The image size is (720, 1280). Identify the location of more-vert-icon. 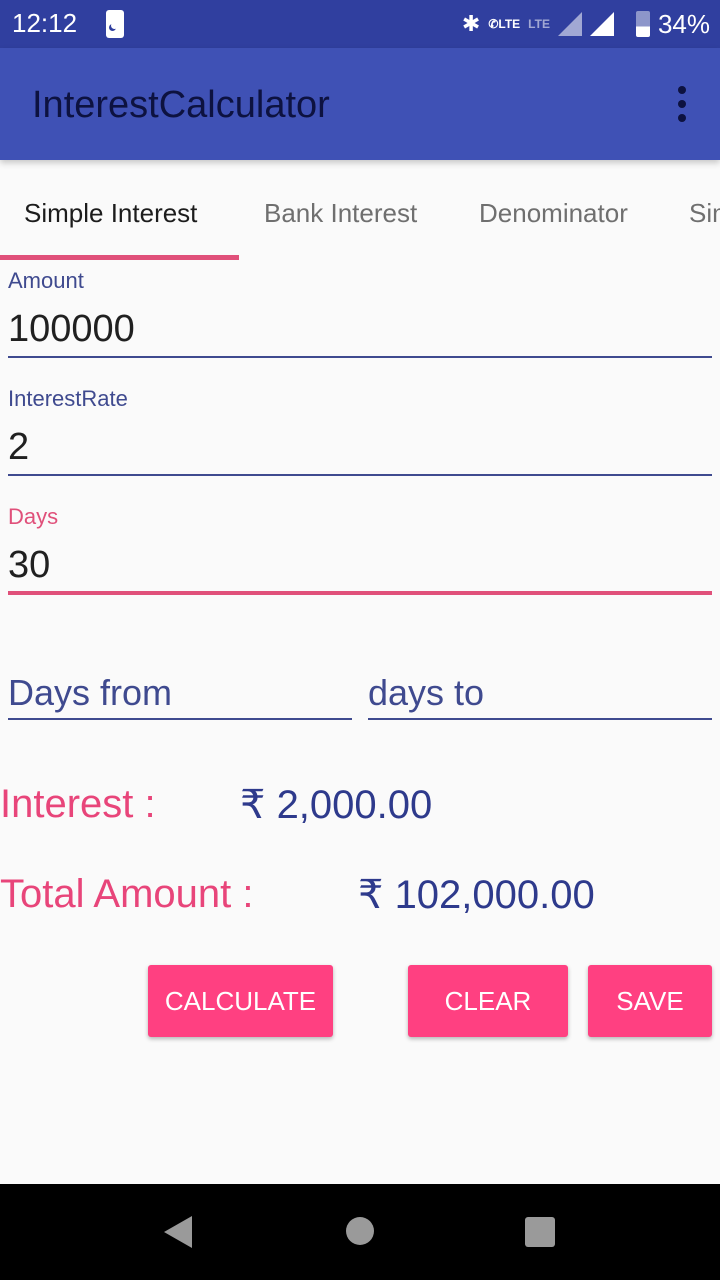
(682, 104).